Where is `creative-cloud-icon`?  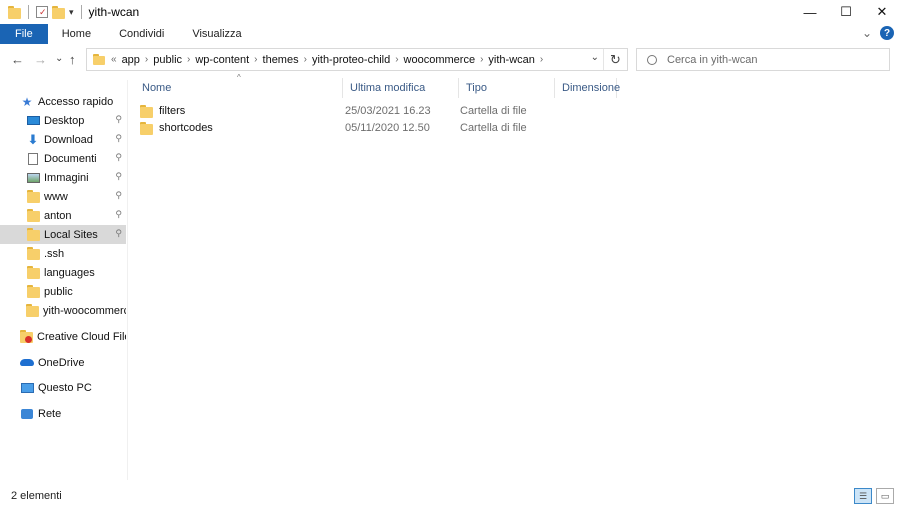
creative-cloud-icon is located at coordinates (26, 336).